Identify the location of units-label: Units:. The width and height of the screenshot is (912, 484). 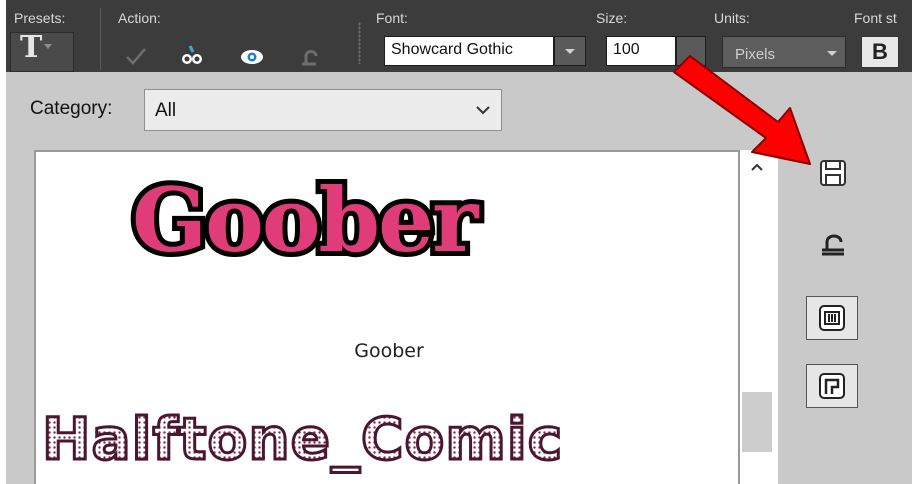
(732, 18).